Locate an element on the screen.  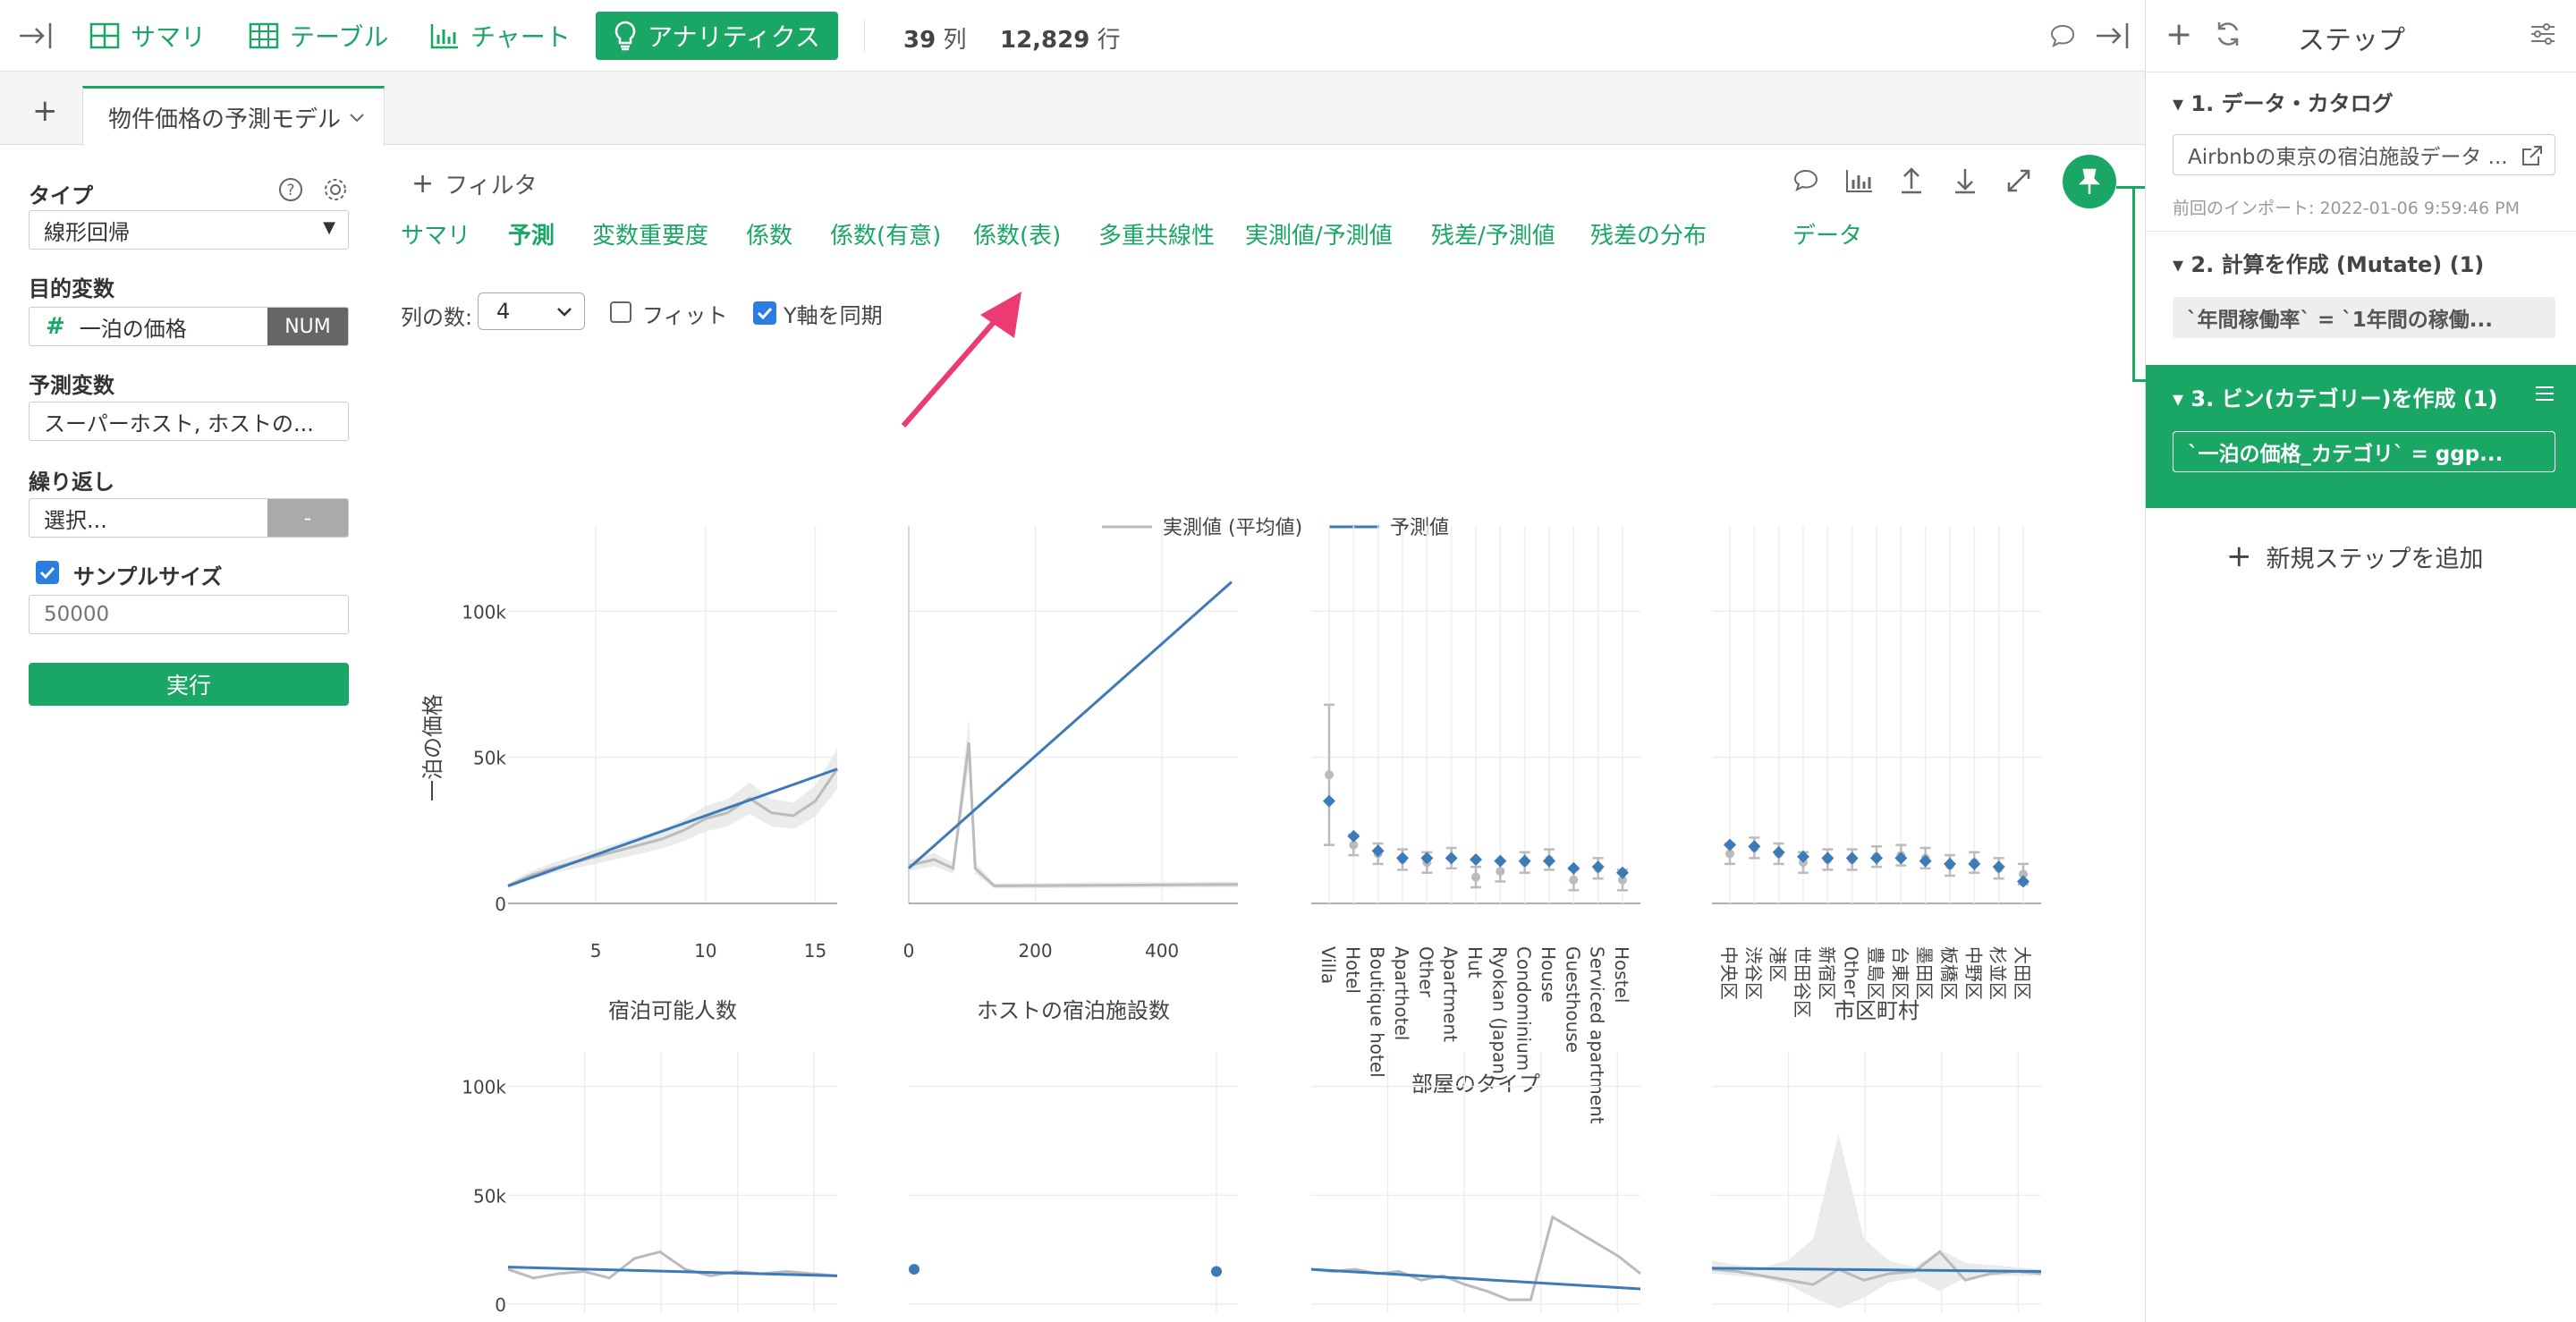
expand-icon is located at coordinates (2018, 180).